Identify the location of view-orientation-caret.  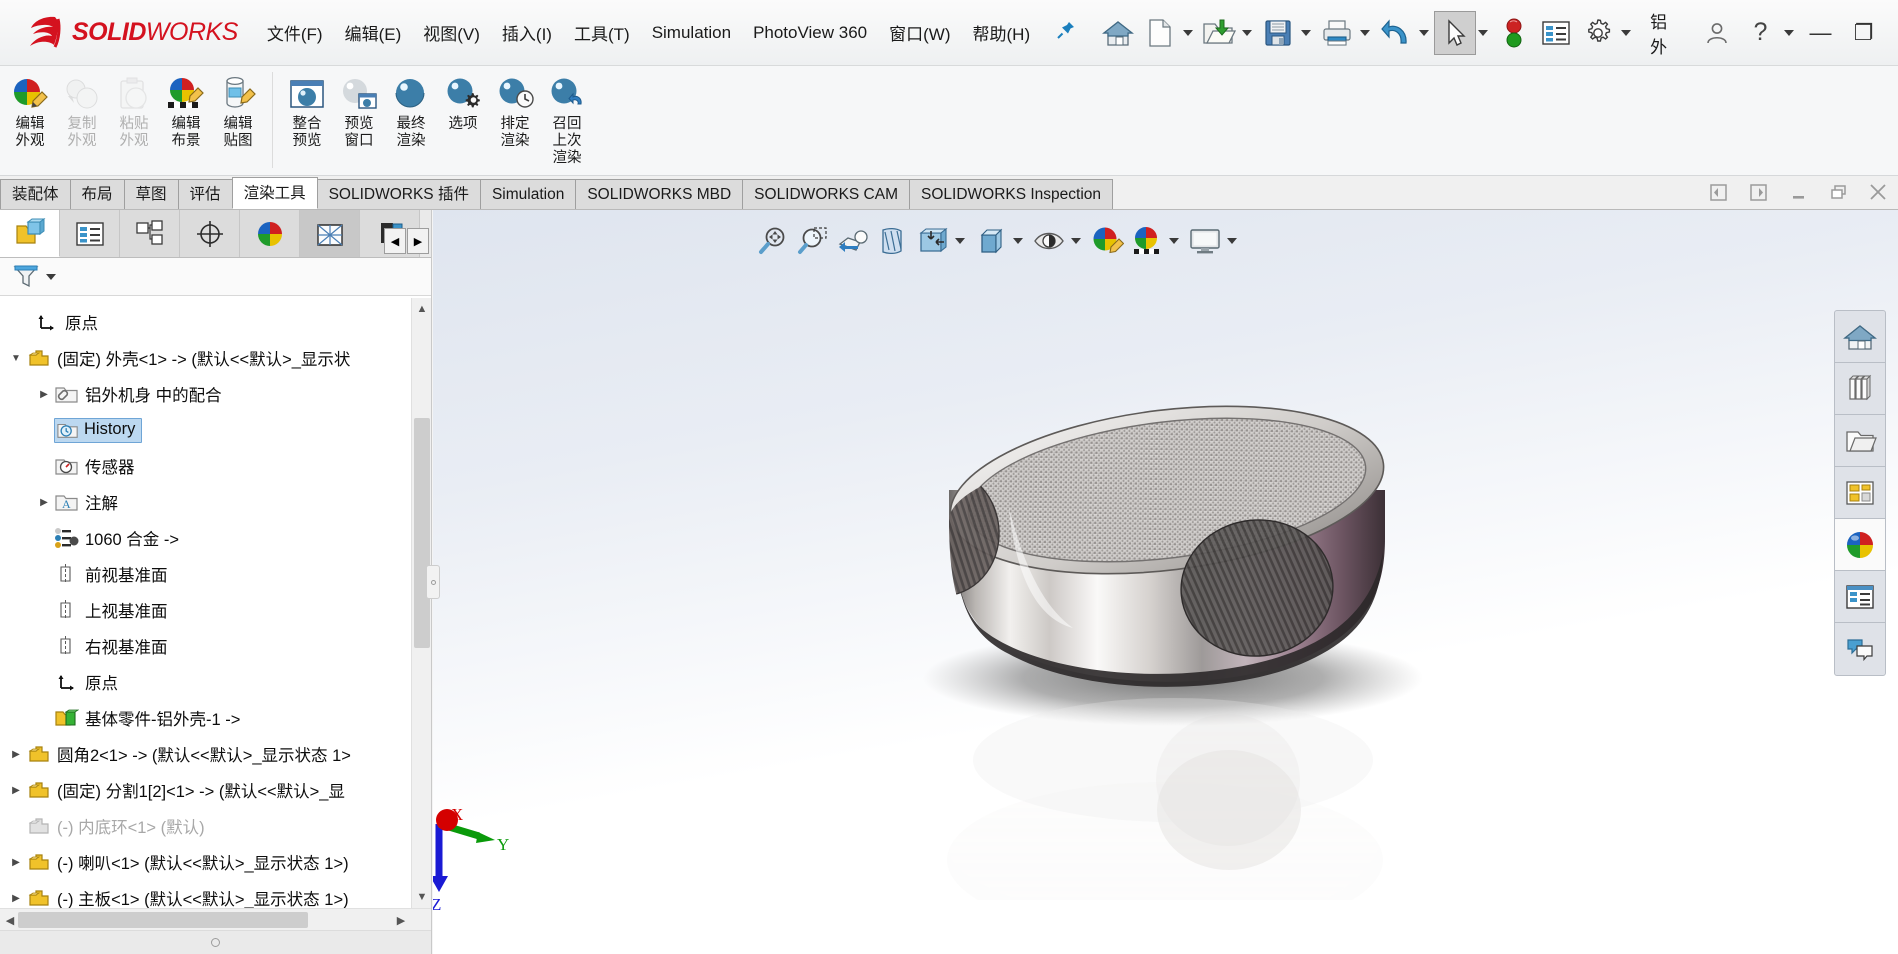
(960, 241).